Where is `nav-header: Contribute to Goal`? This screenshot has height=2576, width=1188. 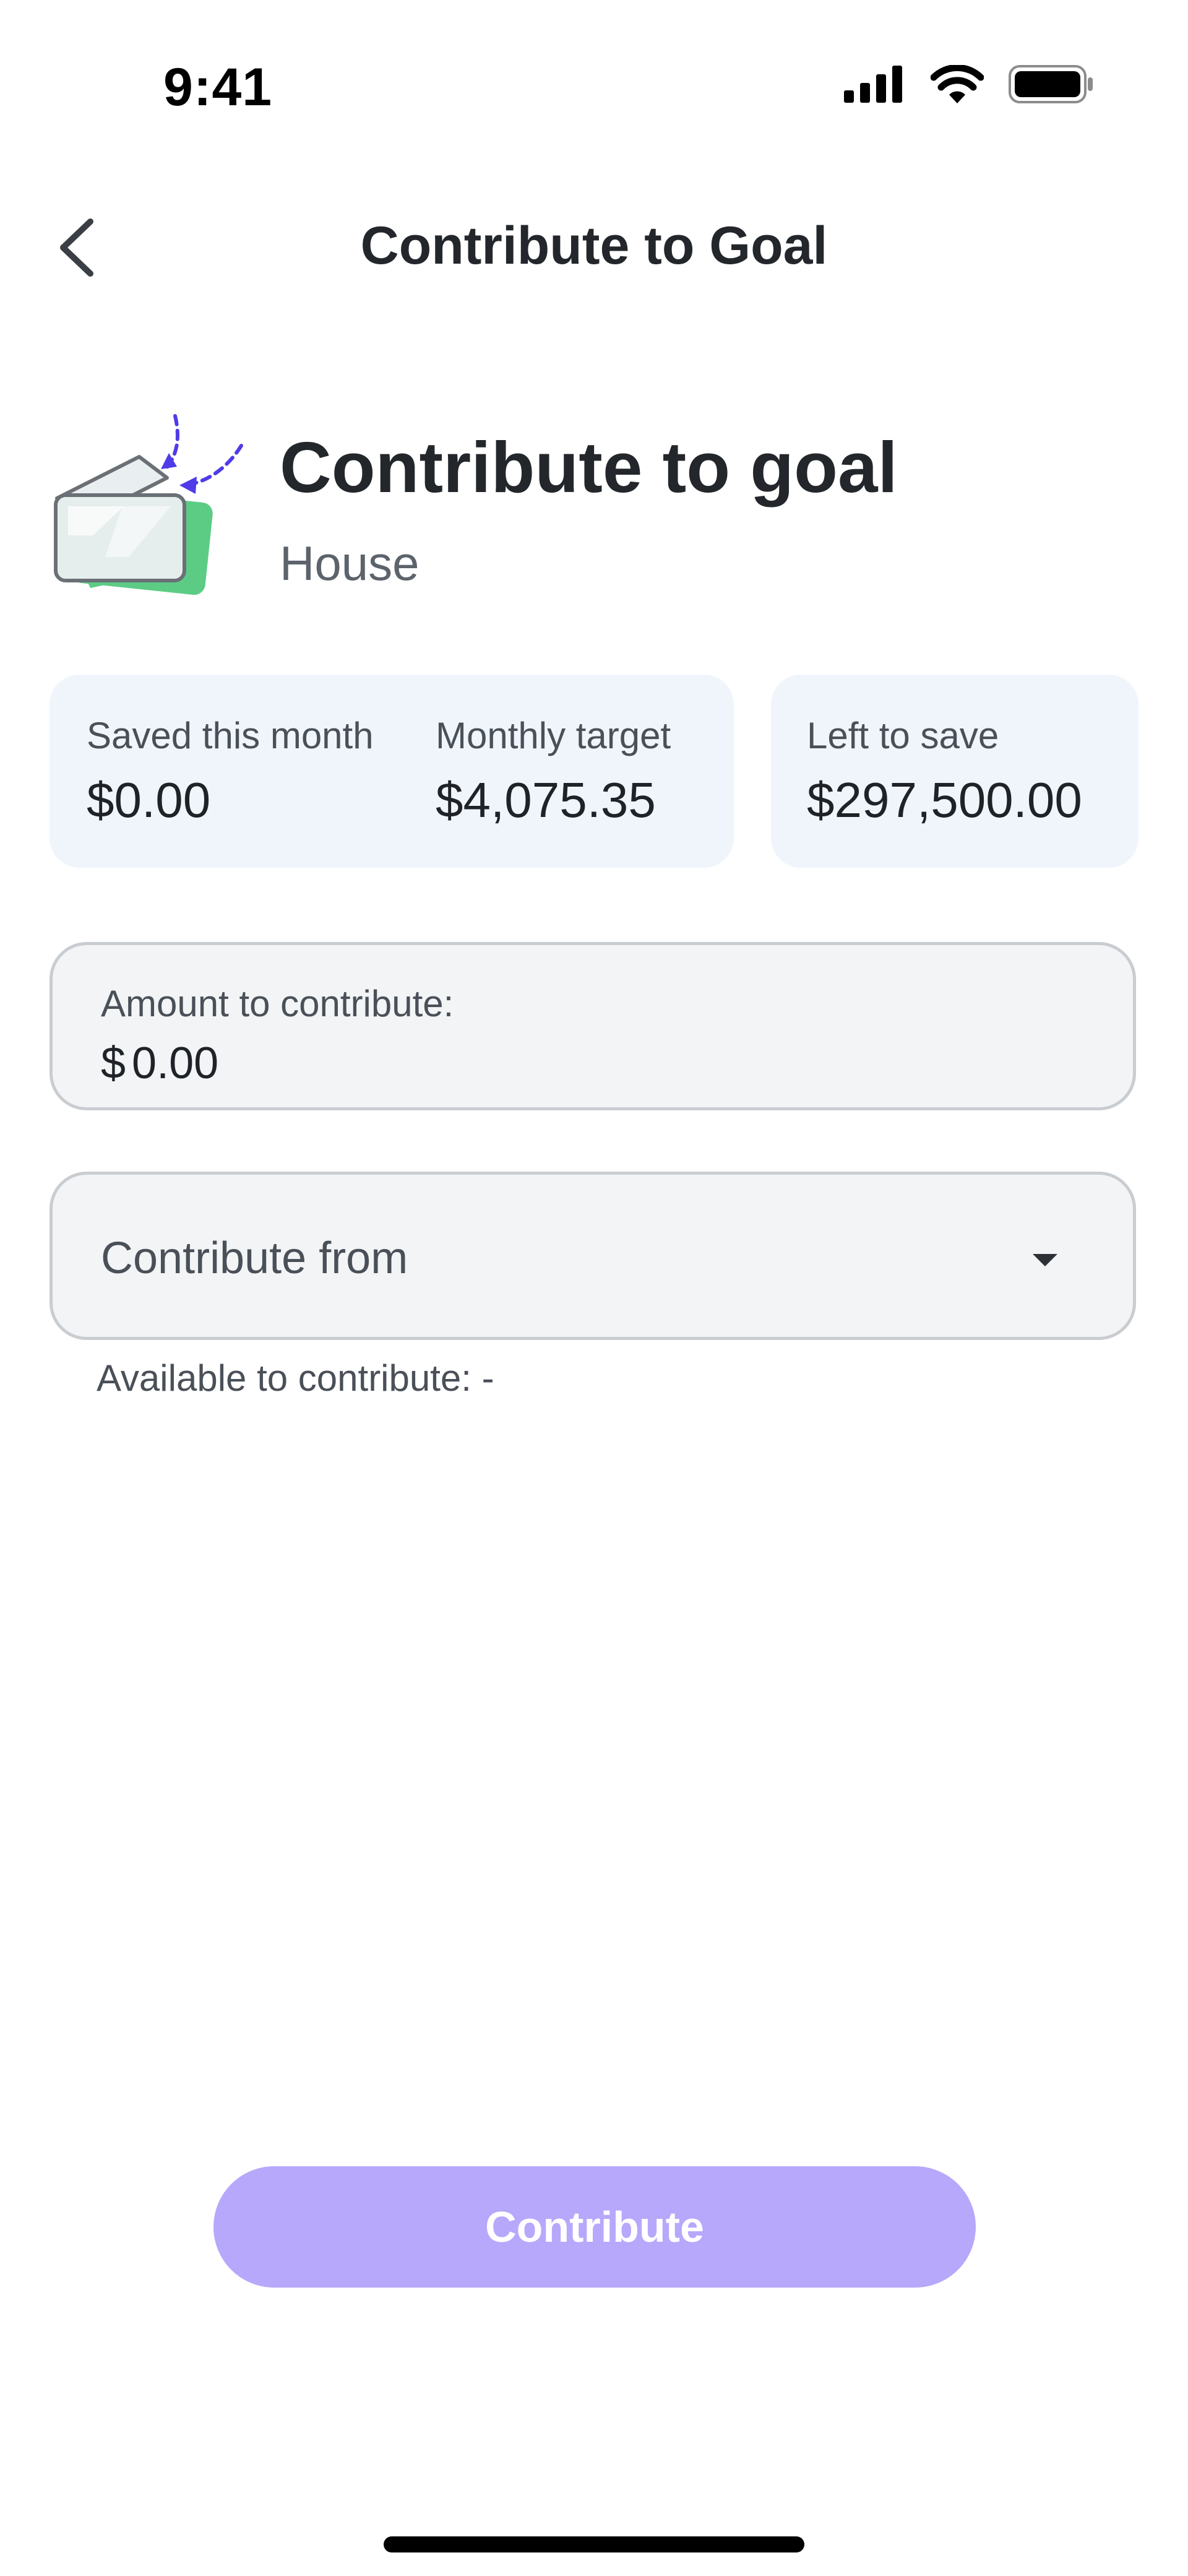
nav-header: Contribute to Goal is located at coordinates (594, 244).